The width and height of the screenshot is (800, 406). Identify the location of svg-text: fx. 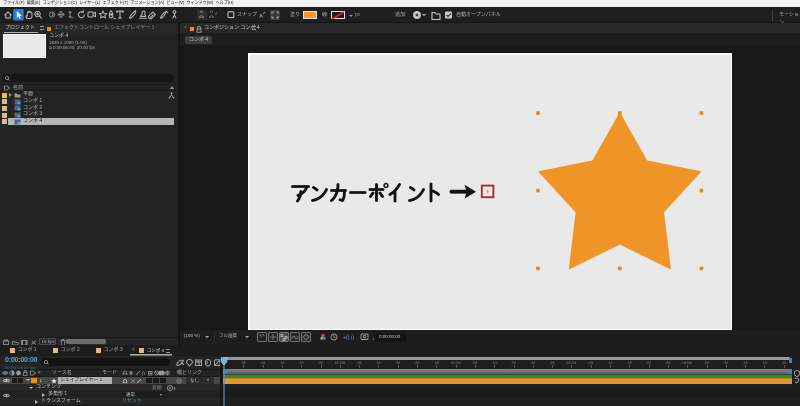
(144, 374).